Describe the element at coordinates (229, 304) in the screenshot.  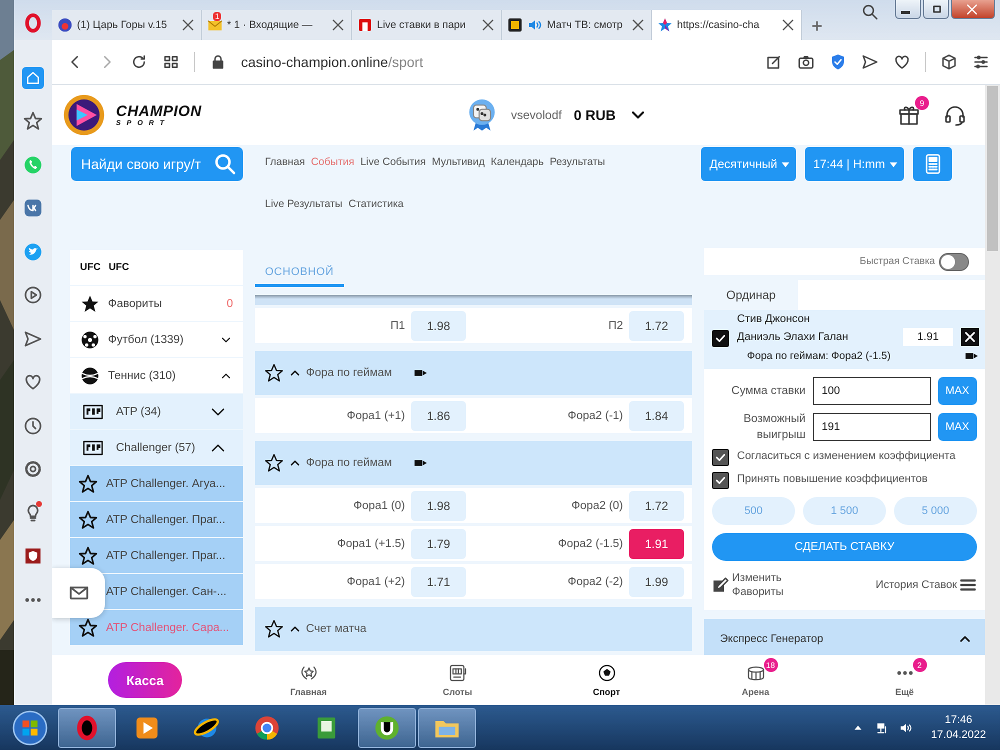
I see `favorites-count: 0` at that location.